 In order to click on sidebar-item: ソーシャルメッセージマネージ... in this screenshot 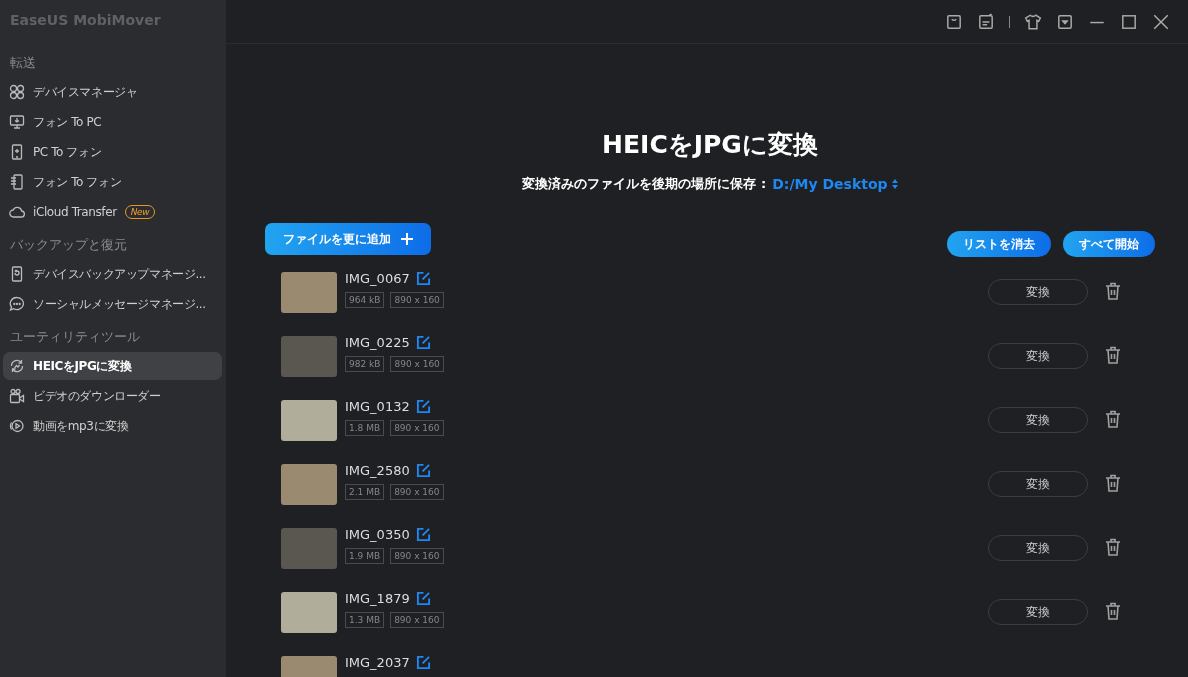, I will do `click(112, 304)`.